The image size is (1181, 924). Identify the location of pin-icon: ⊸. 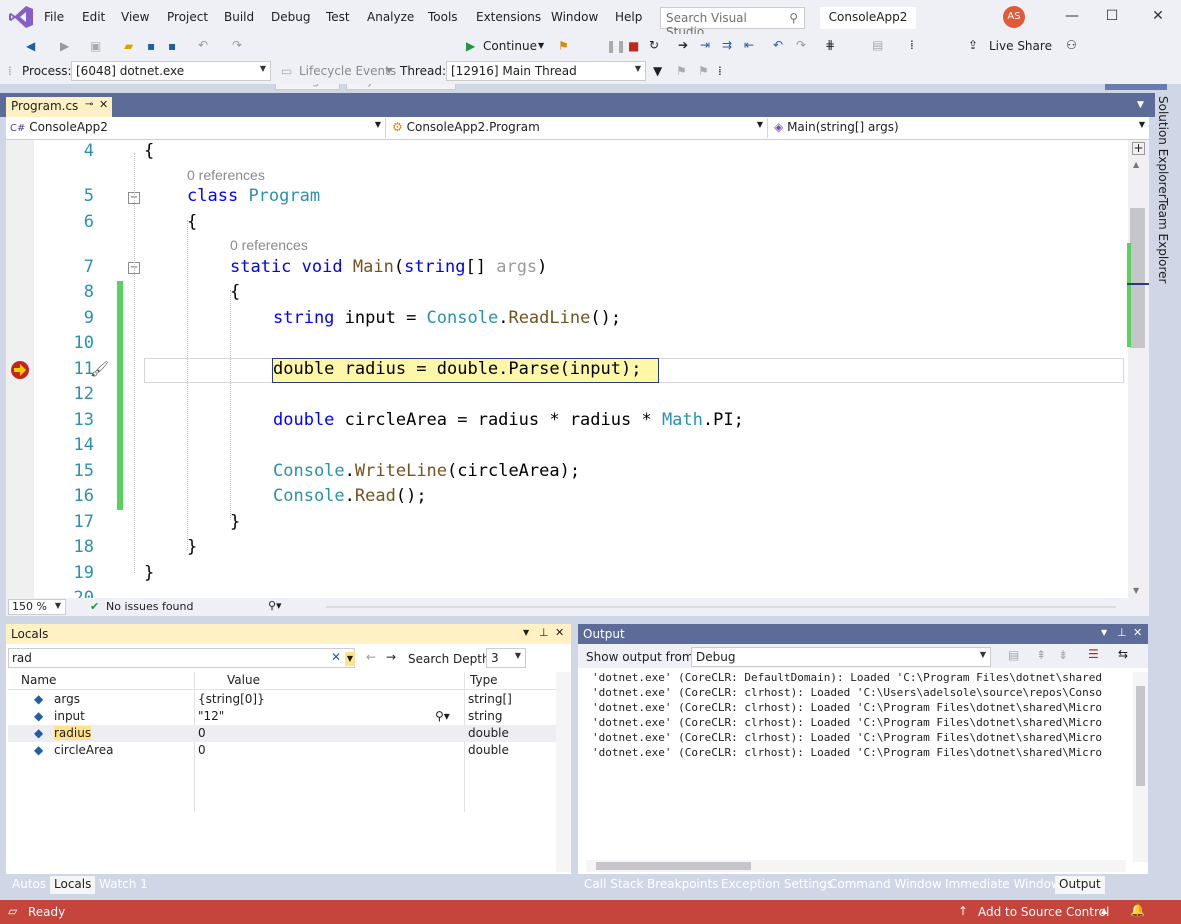
(89, 104).